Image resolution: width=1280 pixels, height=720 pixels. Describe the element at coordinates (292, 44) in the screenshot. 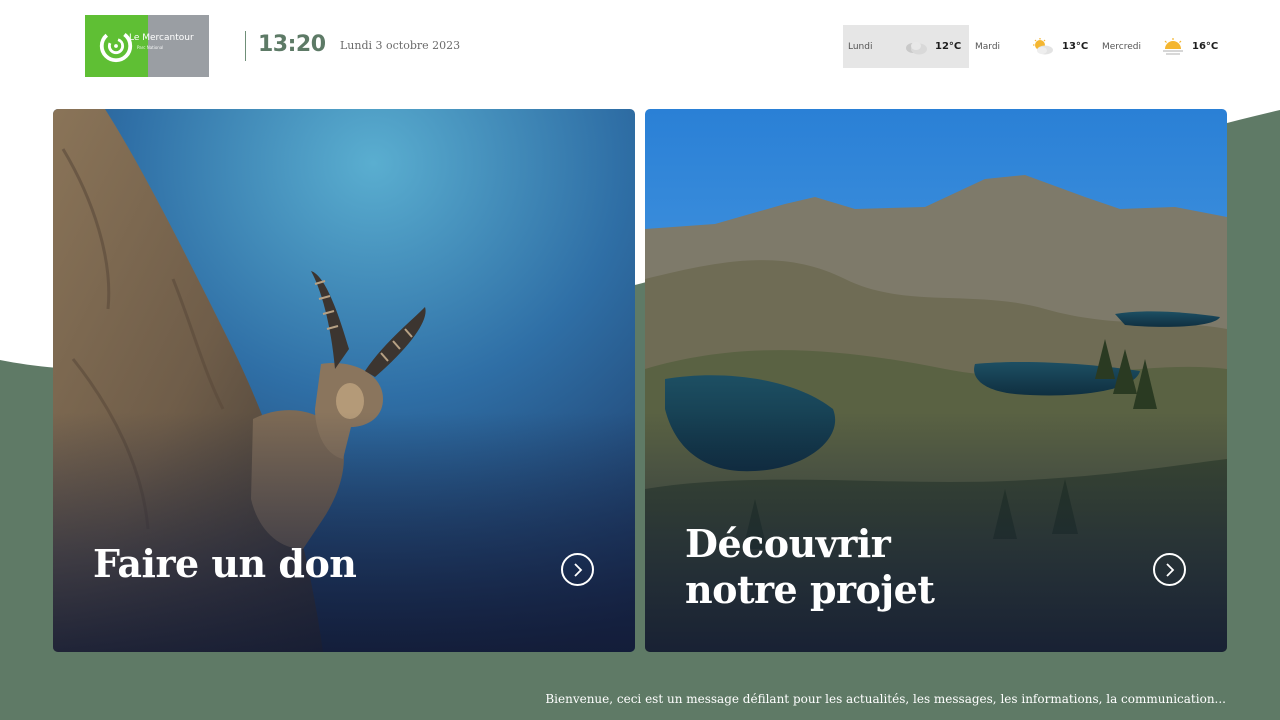

I see `clock: 13:20` at that location.